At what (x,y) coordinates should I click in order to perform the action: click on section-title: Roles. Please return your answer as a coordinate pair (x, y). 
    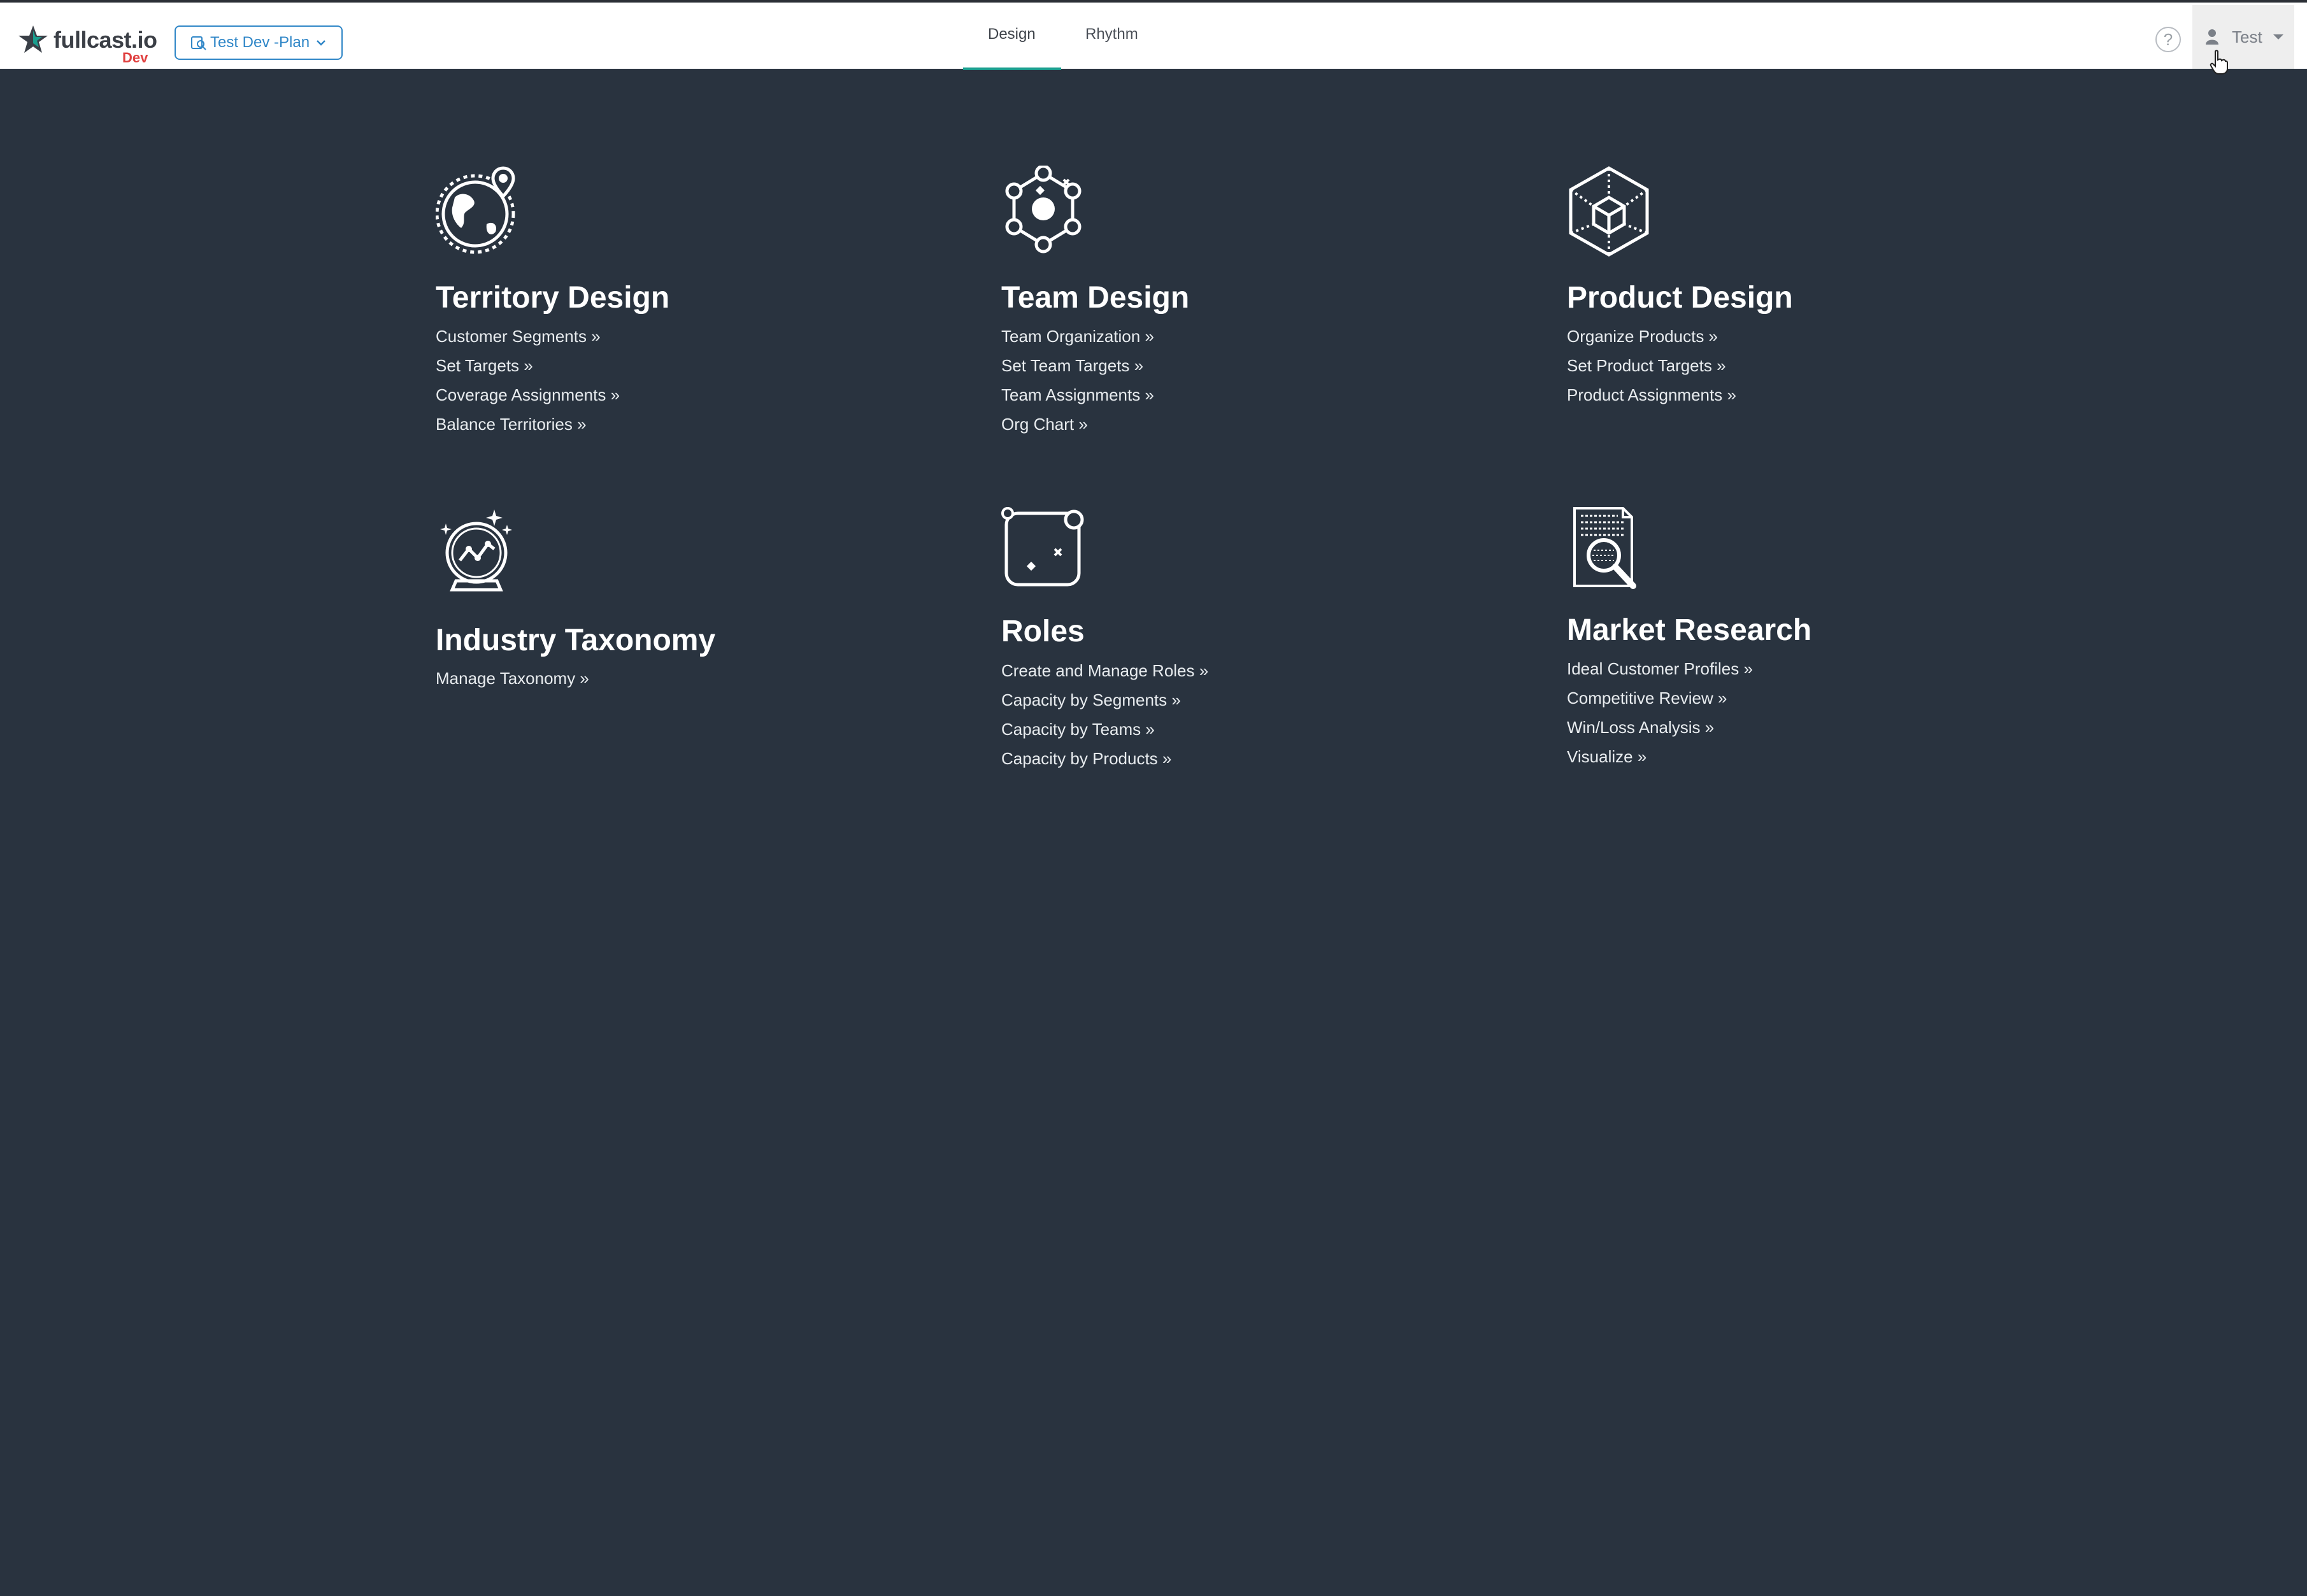
    Looking at the image, I should click on (1043, 631).